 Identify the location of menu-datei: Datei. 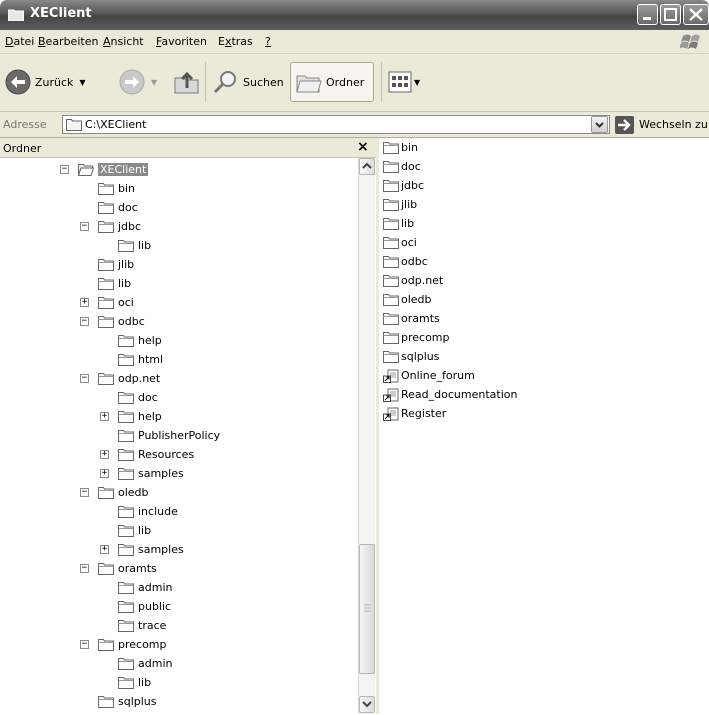
(19, 41).